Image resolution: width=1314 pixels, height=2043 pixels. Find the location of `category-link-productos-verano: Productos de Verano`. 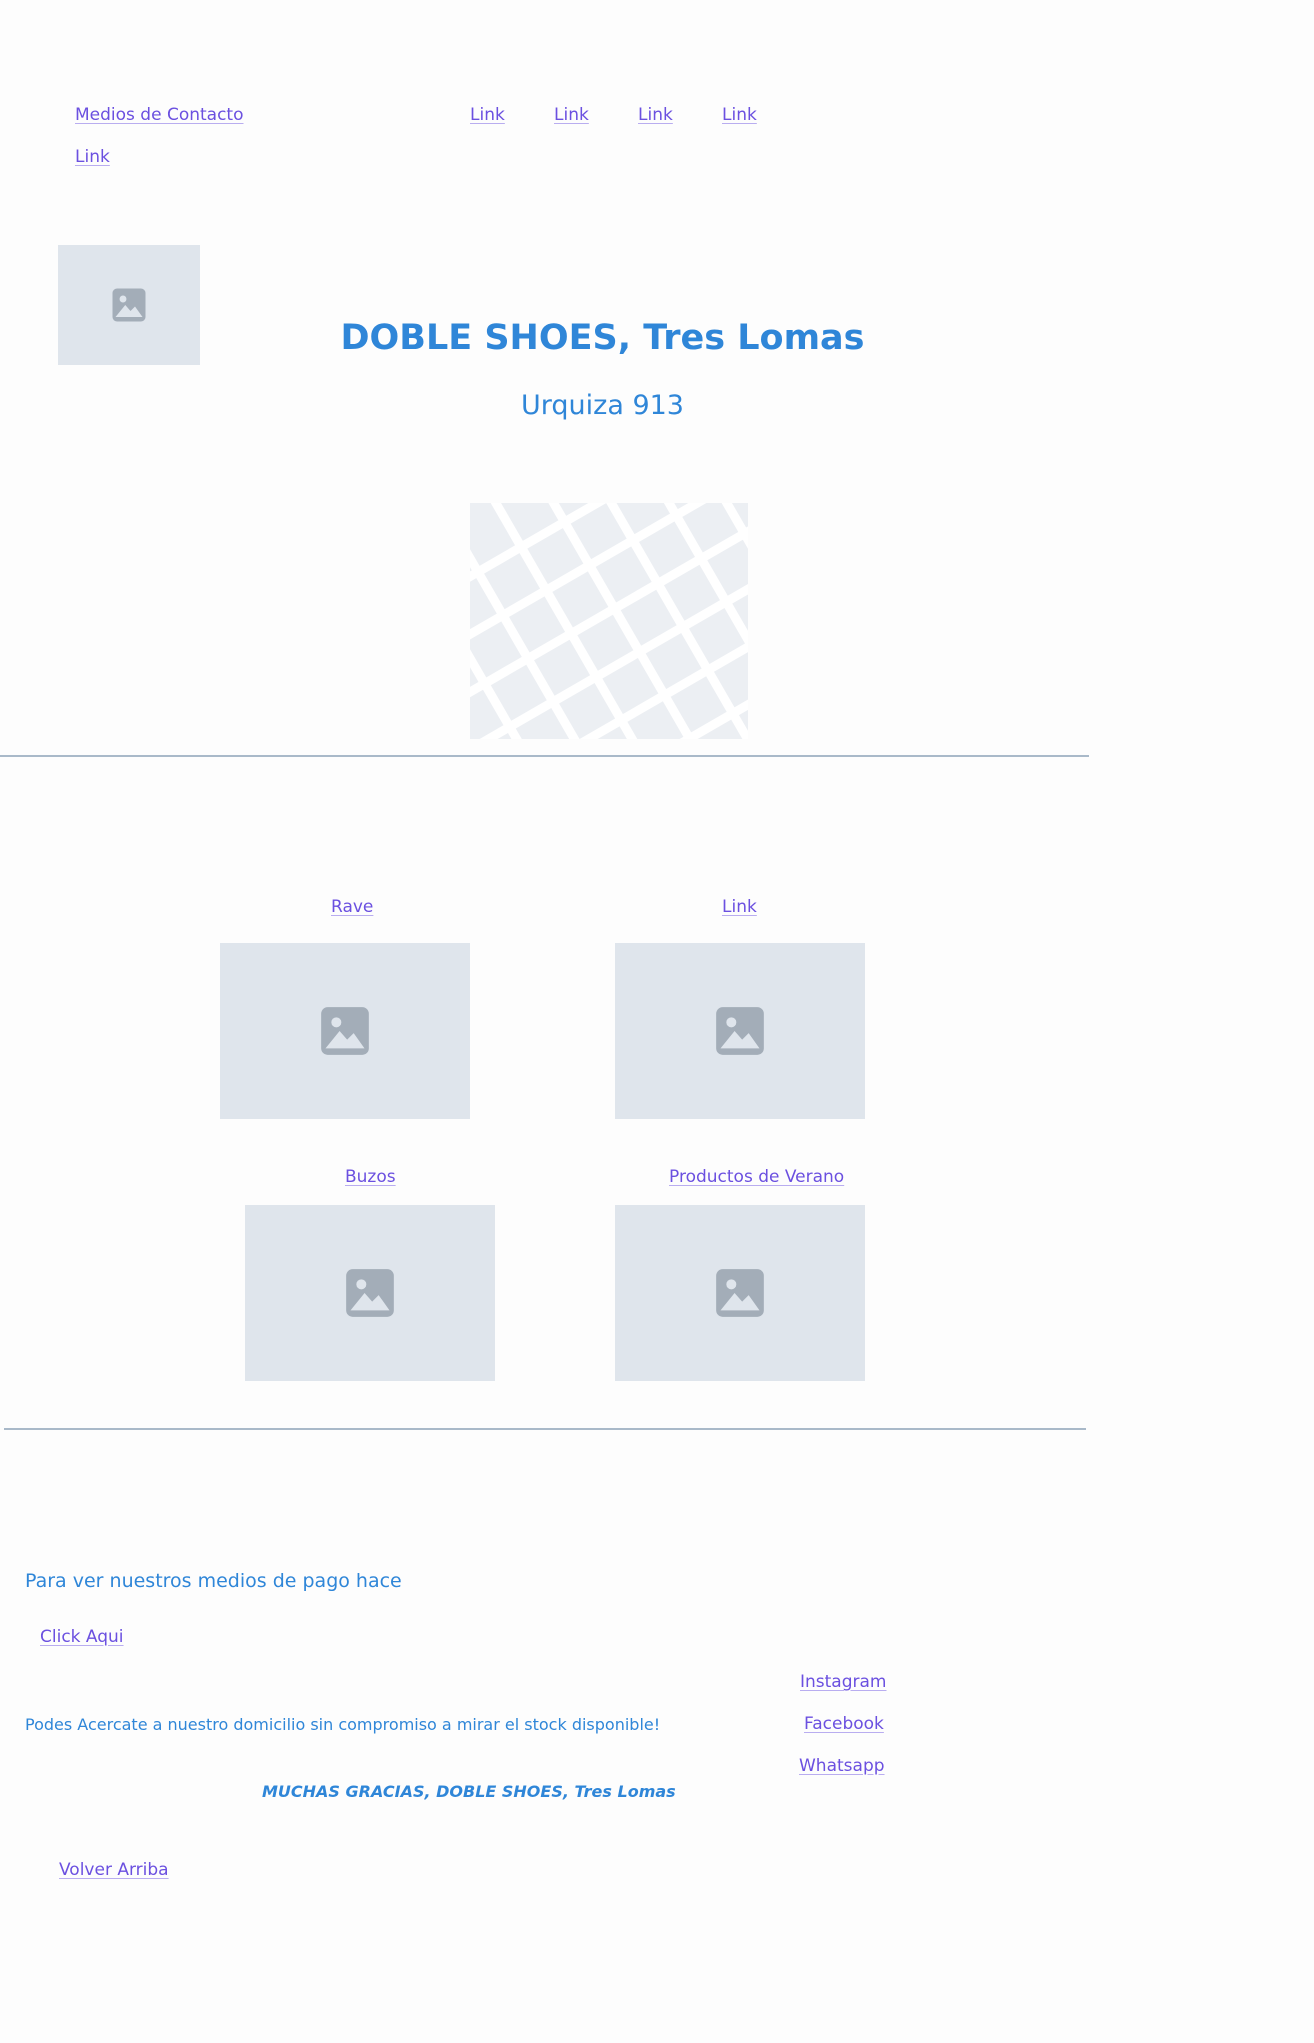

category-link-productos-verano: Productos de Verano is located at coordinates (756, 1177).